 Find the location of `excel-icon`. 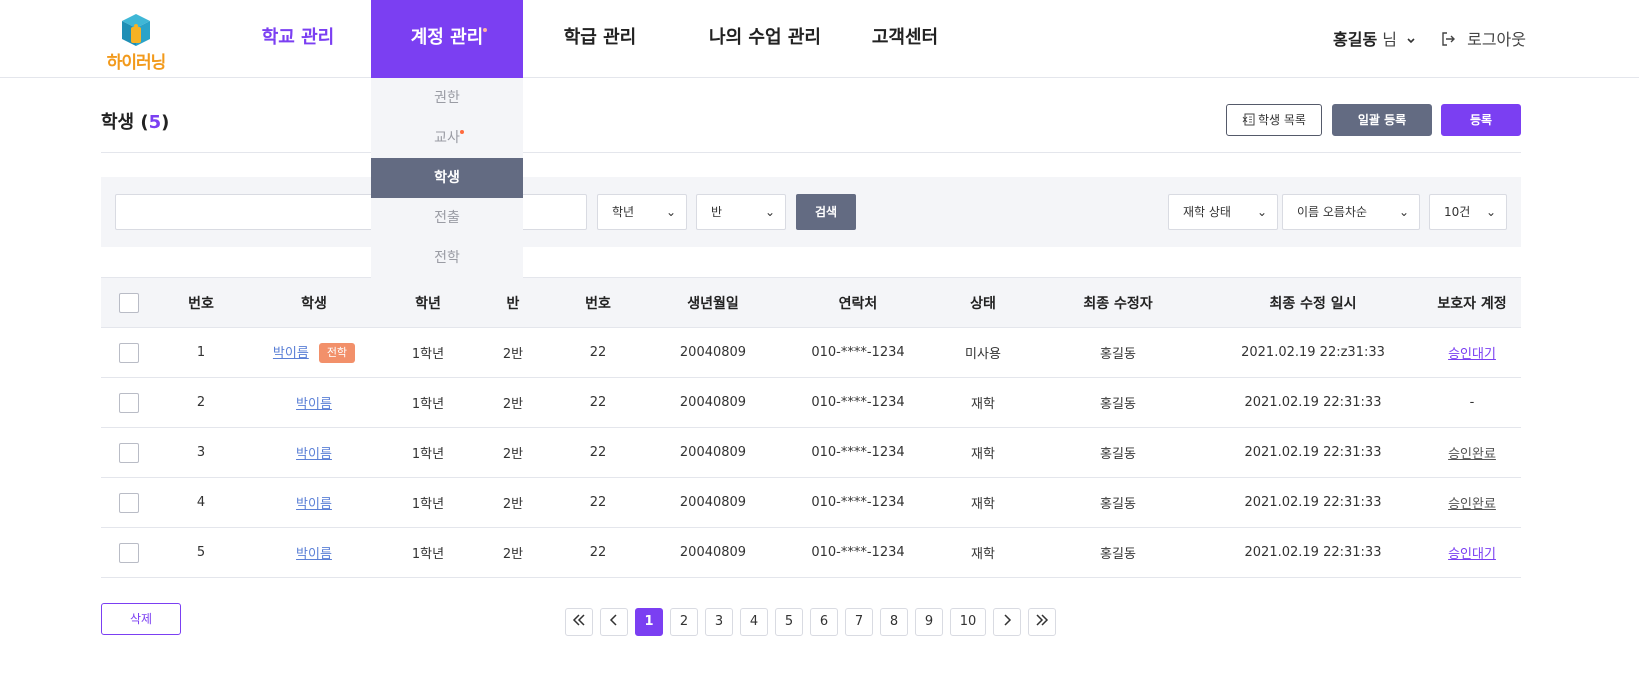

excel-icon is located at coordinates (1248, 119).